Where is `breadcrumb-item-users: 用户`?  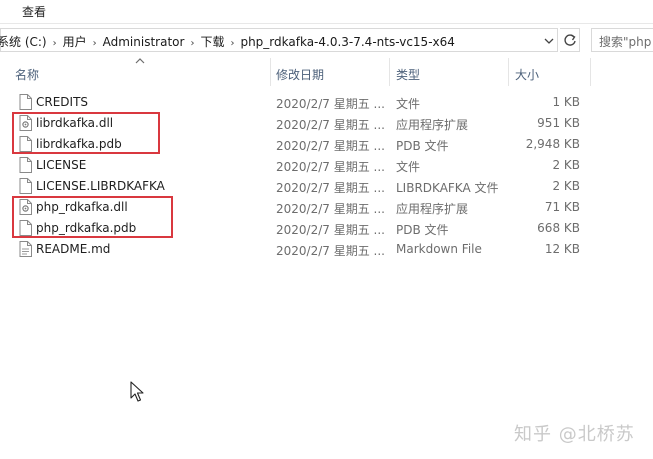 breadcrumb-item-users: 用户 is located at coordinates (75, 41).